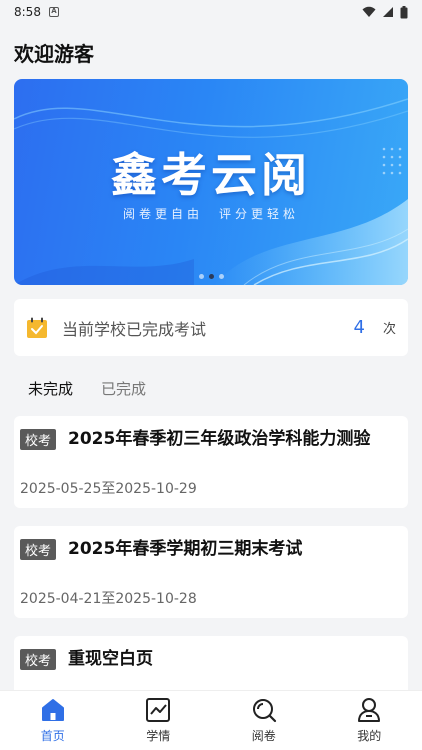 This screenshot has width=422, height=750. What do you see at coordinates (369, 736) in the screenshot?
I see `nav-label: 我的` at bounding box center [369, 736].